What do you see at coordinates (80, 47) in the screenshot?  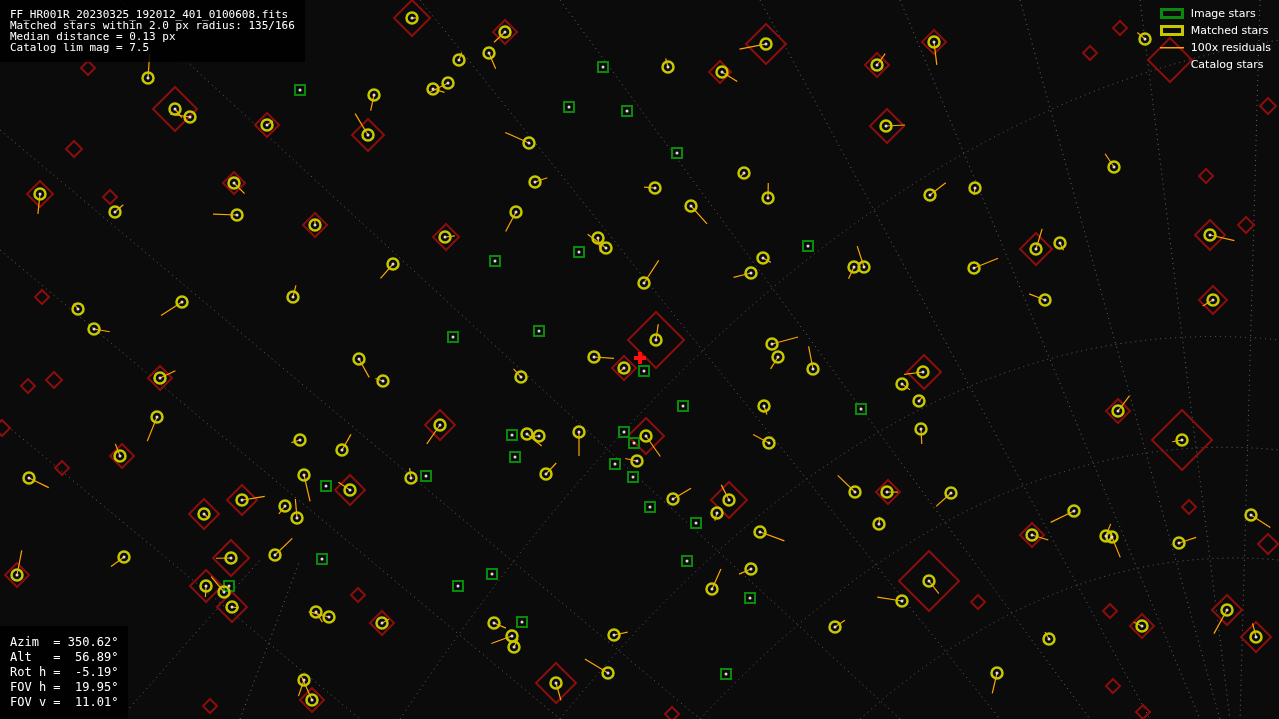 I see `info-text: Catalog lim mag = 7.5` at bounding box center [80, 47].